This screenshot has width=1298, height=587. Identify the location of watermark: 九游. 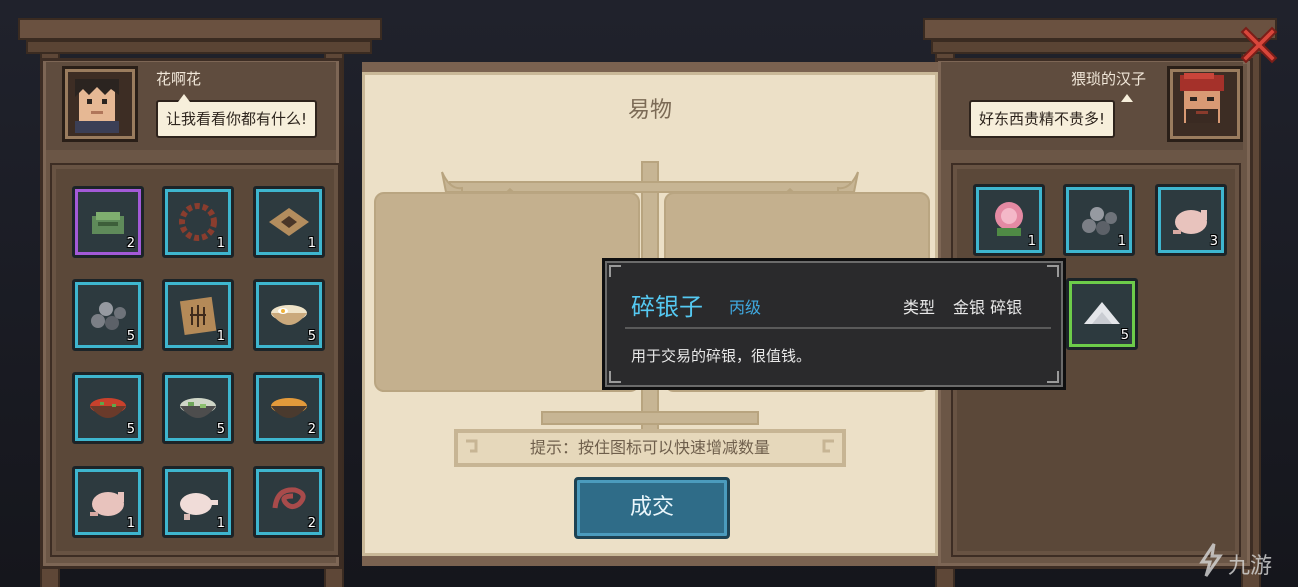
(1246, 560).